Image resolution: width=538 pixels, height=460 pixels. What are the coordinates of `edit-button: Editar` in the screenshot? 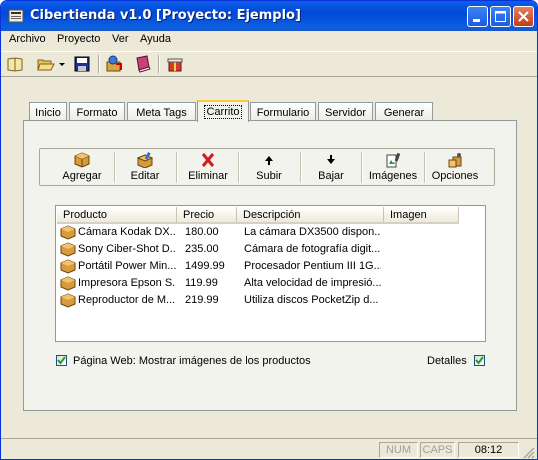 It's located at (145, 167).